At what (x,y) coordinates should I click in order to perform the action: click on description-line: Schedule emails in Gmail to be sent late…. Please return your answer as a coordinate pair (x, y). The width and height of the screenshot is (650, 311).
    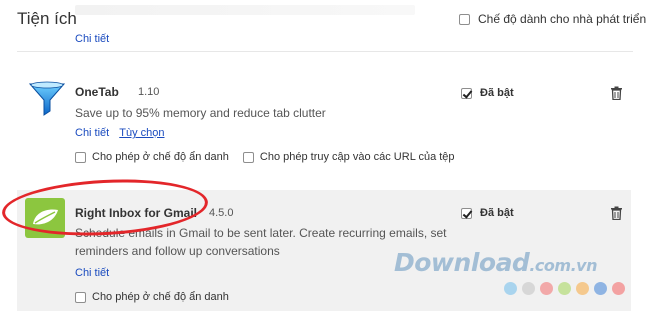
    Looking at the image, I should click on (261, 233).